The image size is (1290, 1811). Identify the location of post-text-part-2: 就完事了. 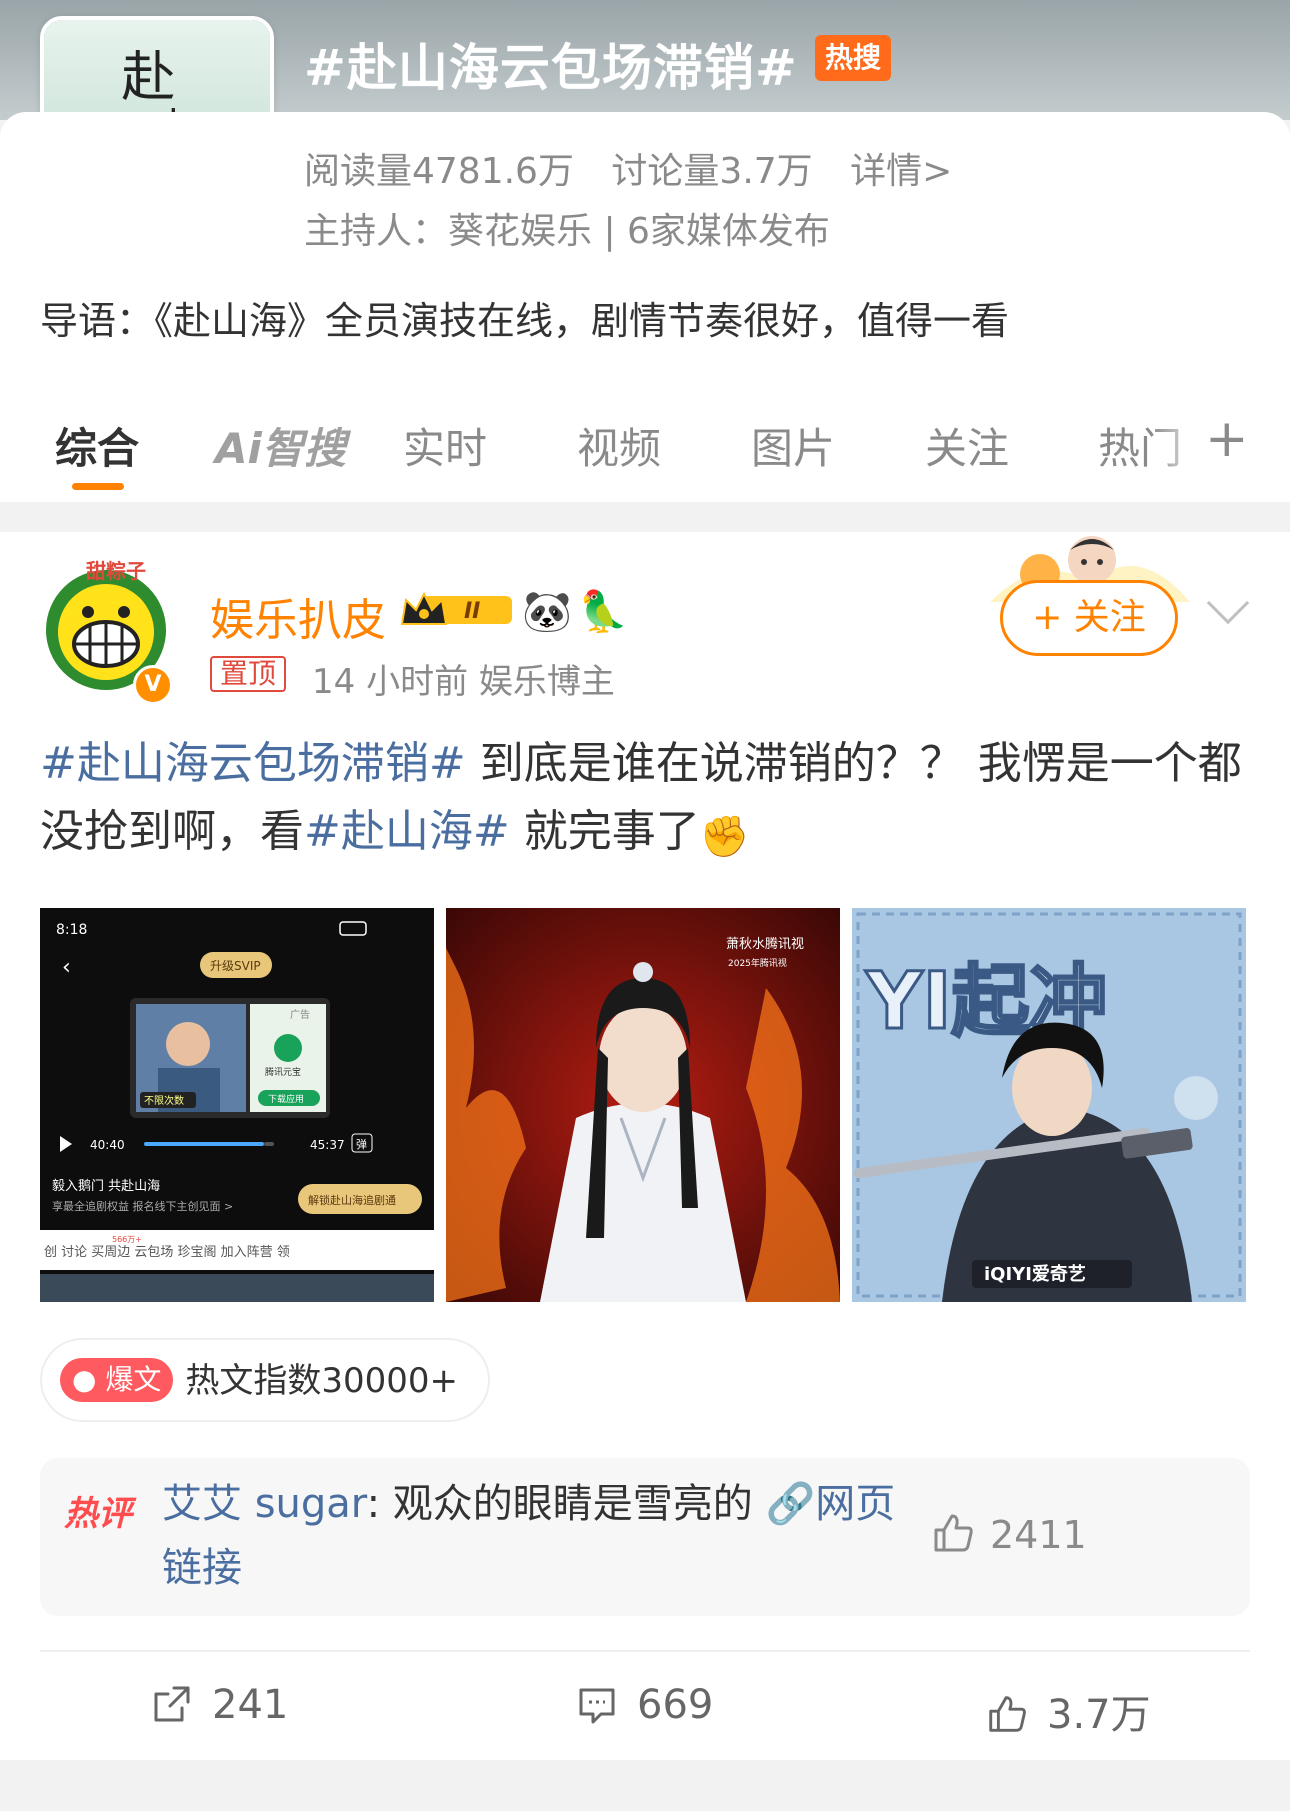
(604, 831).